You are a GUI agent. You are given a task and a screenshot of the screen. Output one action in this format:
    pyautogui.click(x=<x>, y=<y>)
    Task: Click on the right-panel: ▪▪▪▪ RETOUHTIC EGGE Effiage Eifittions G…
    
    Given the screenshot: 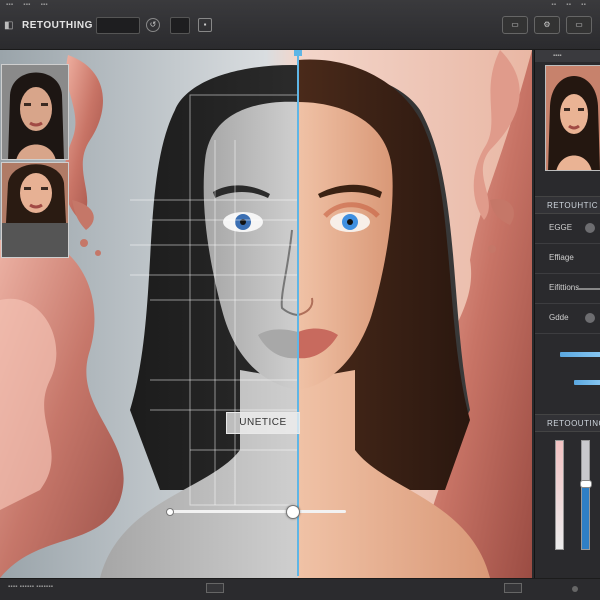 What is the action you would take?
    pyautogui.click(x=567, y=314)
    